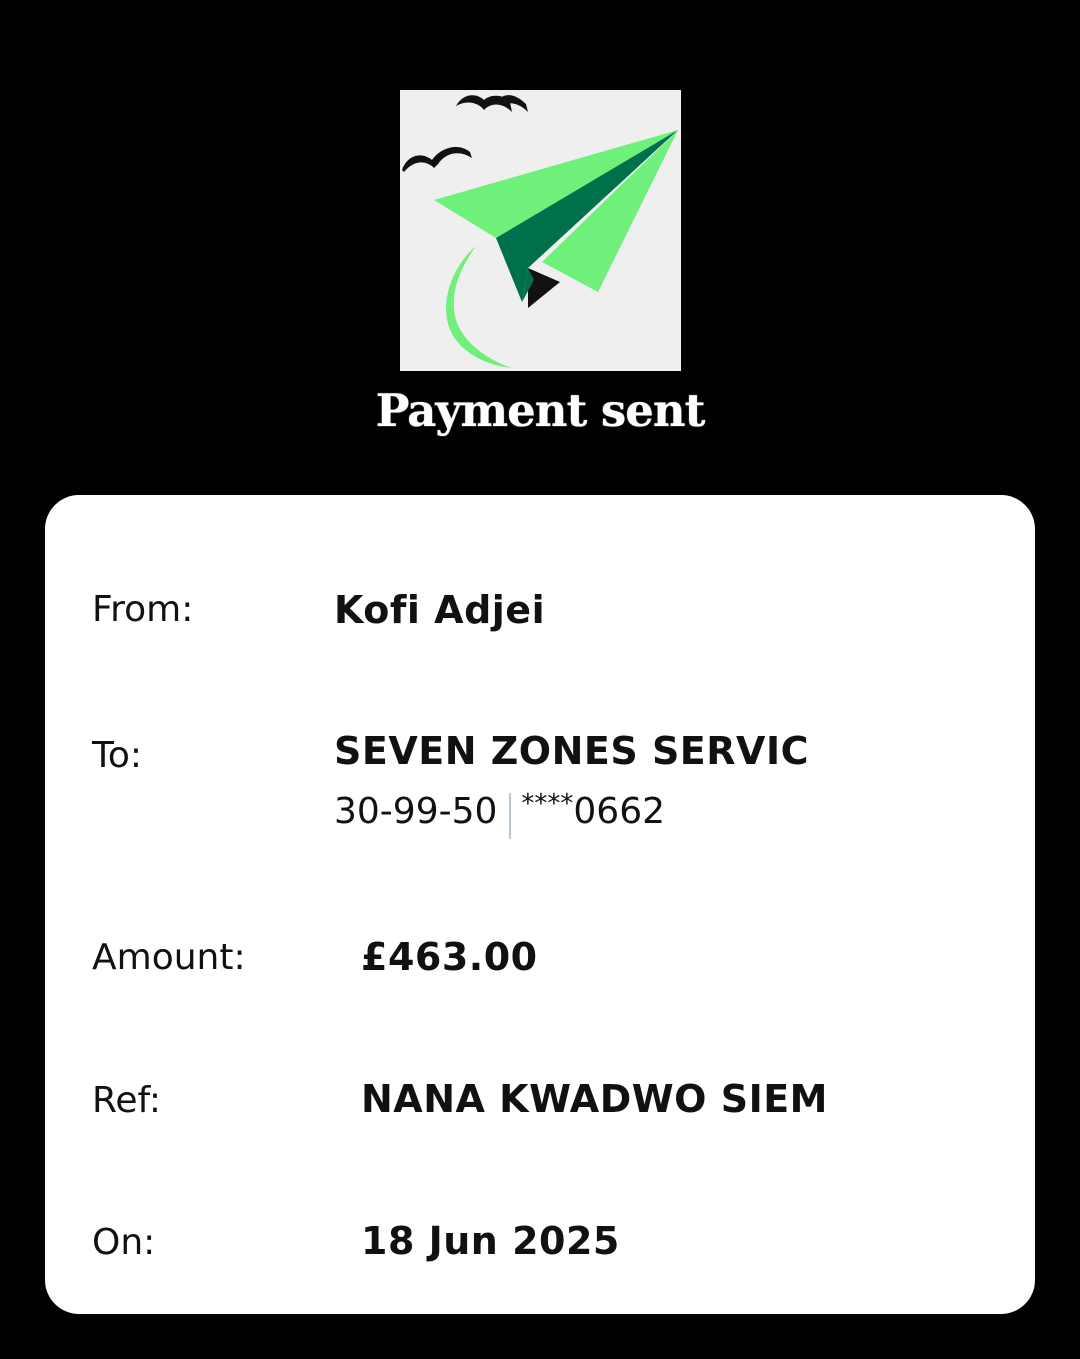  What do you see at coordinates (449, 957) in the screenshot?
I see `amount-value: £463.00` at bounding box center [449, 957].